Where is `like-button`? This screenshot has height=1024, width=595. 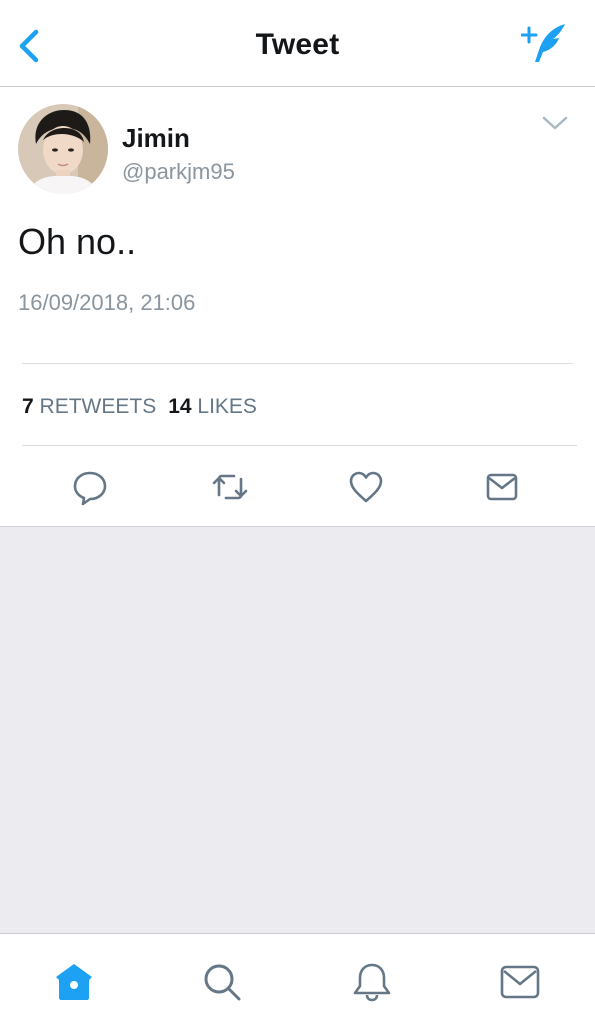
like-button is located at coordinates (366, 487).